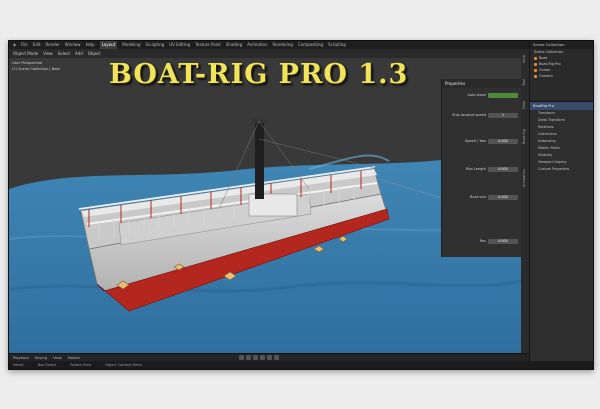 The height and width of the screenshot is (409, 600). What do you see at coordinates (131, 45) in the screenshot?
I see `tab-modeling: Modeling` at bounding box center [131, 45].